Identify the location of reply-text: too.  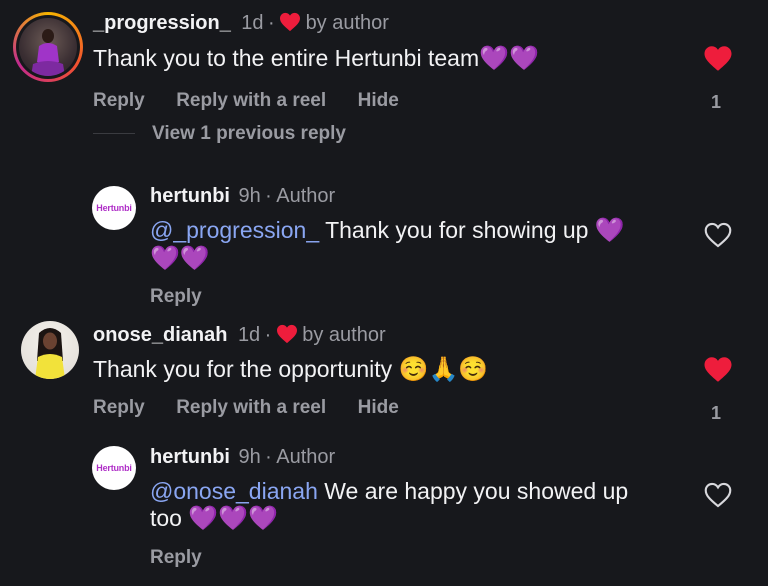
(169, 518).